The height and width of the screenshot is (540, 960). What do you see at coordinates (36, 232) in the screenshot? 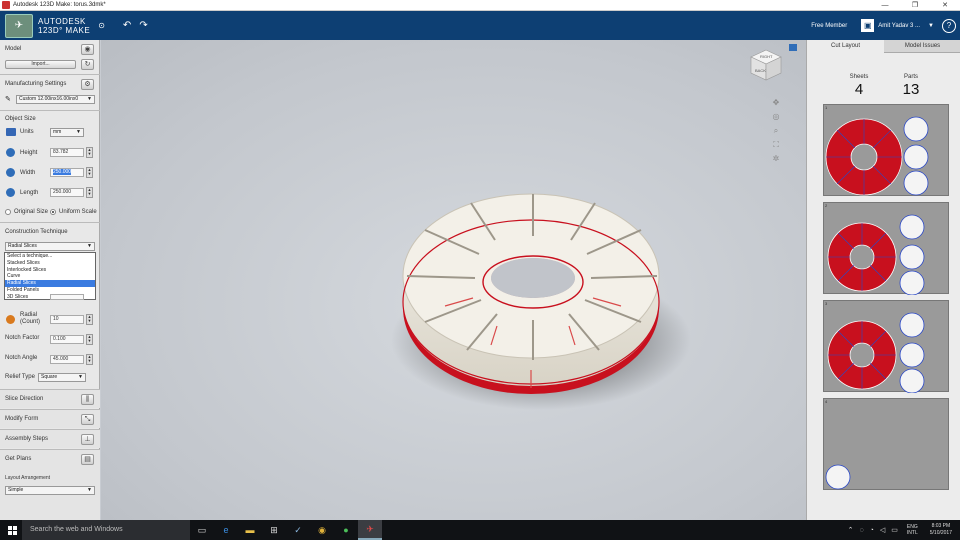
I see `construction-label: Construction Technique` at bounding box center [36, 232].